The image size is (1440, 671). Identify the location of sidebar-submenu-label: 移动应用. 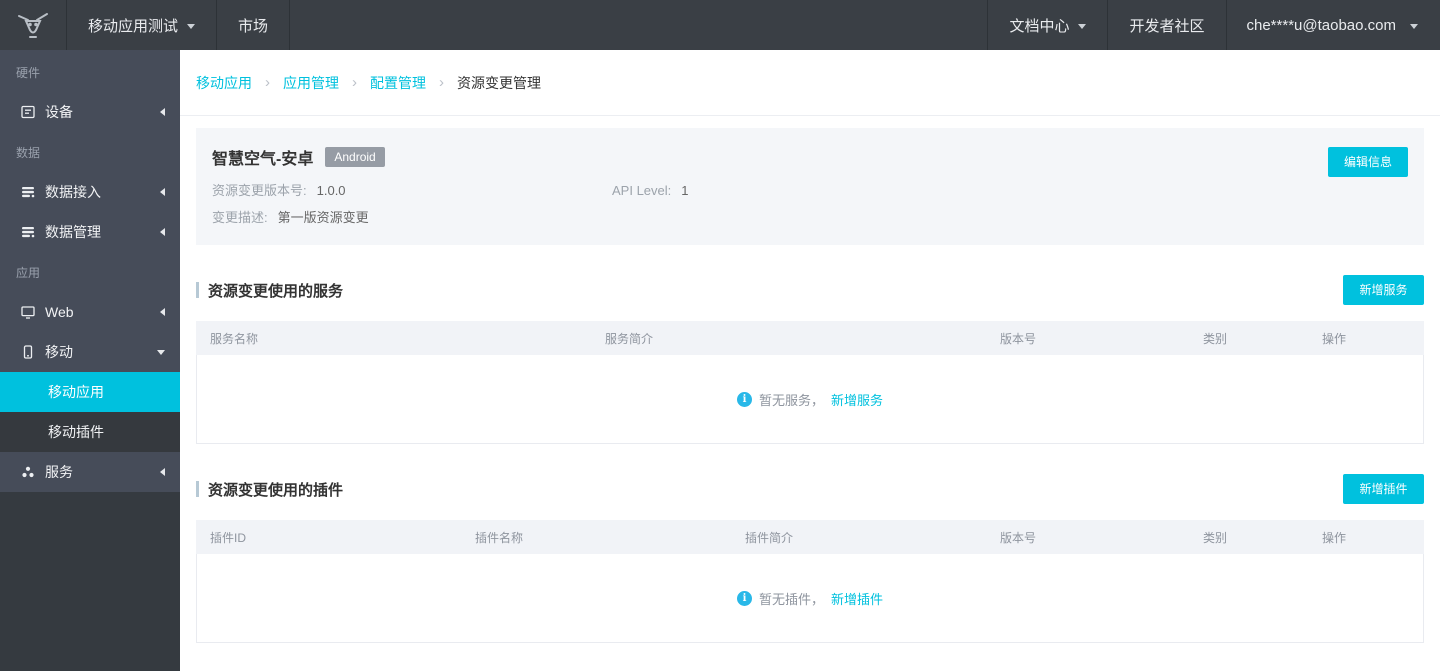
(76, 392).